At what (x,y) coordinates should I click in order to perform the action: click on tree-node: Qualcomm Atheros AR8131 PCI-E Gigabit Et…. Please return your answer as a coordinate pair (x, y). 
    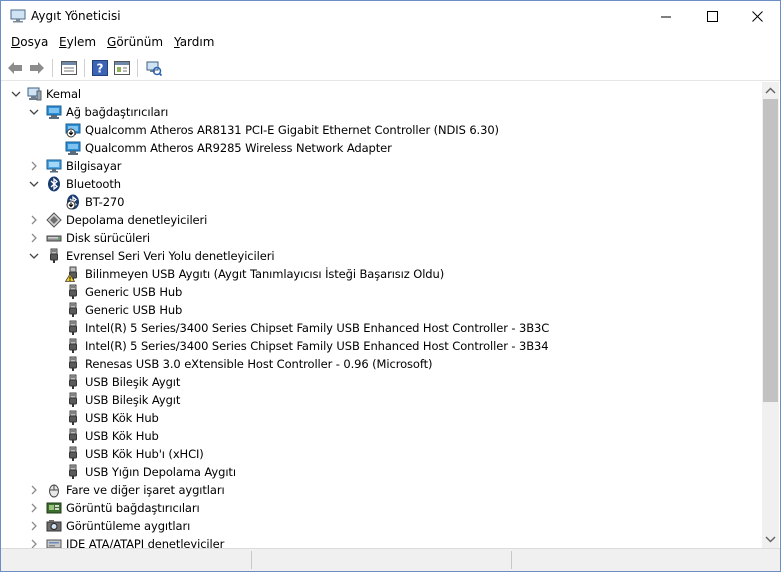
    Looking at the image, I should click on (372, 130).